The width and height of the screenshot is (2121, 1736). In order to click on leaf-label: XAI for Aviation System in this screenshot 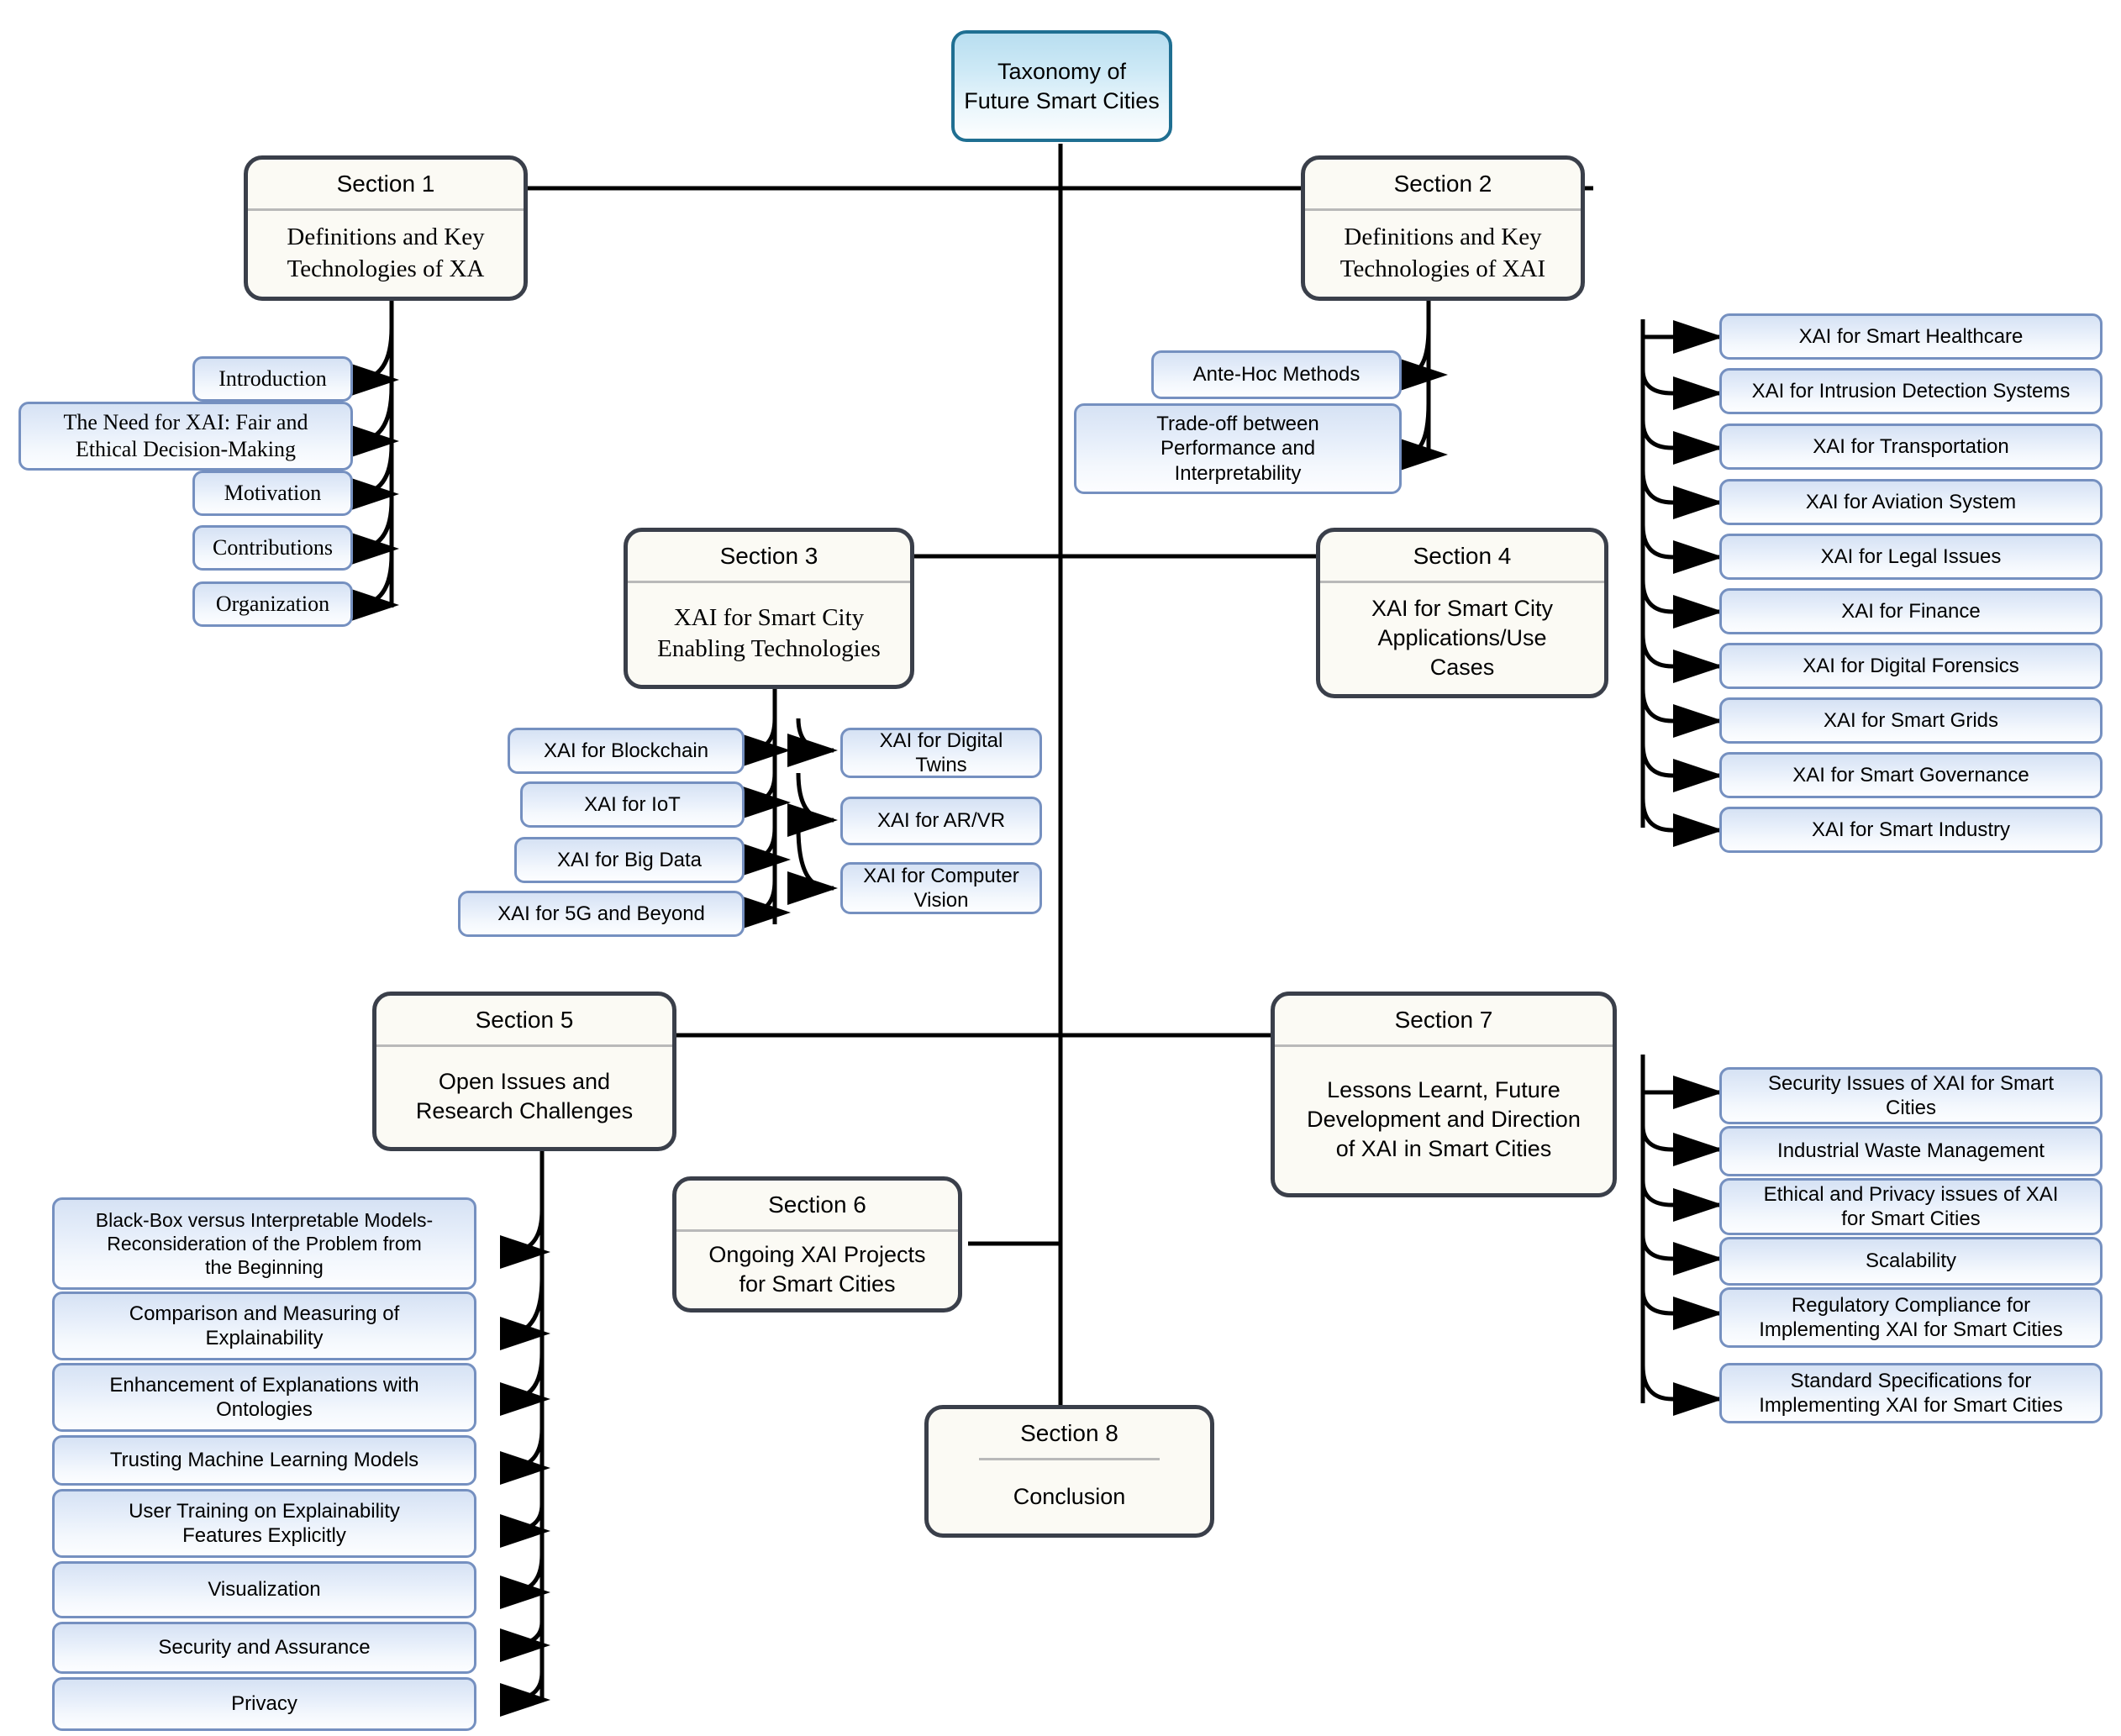, I will do `click(1911, 501)`.